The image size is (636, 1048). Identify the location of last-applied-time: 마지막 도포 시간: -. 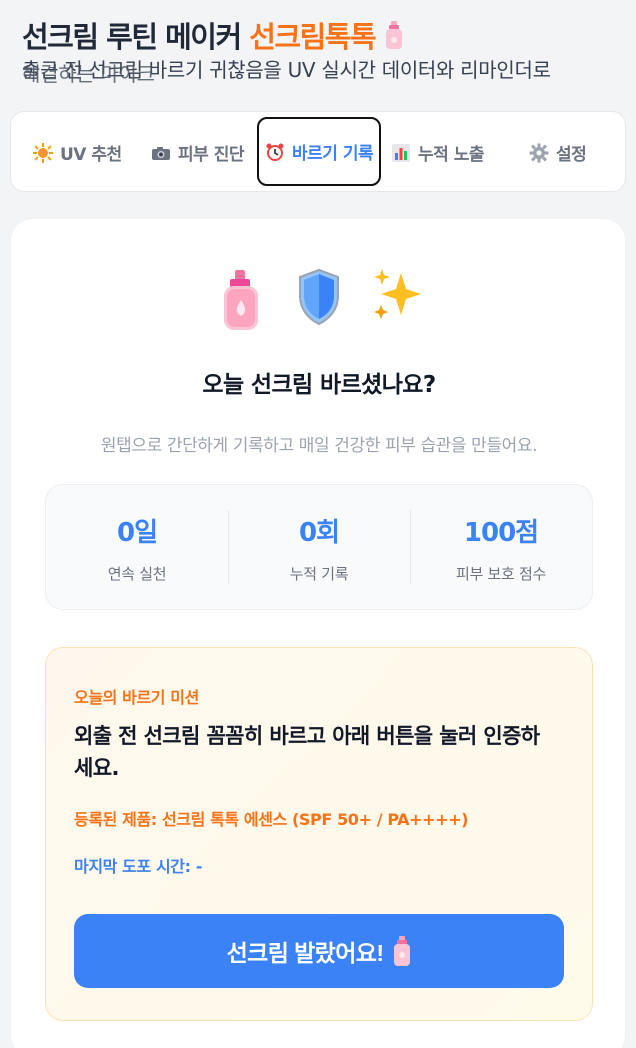
(138, 866).